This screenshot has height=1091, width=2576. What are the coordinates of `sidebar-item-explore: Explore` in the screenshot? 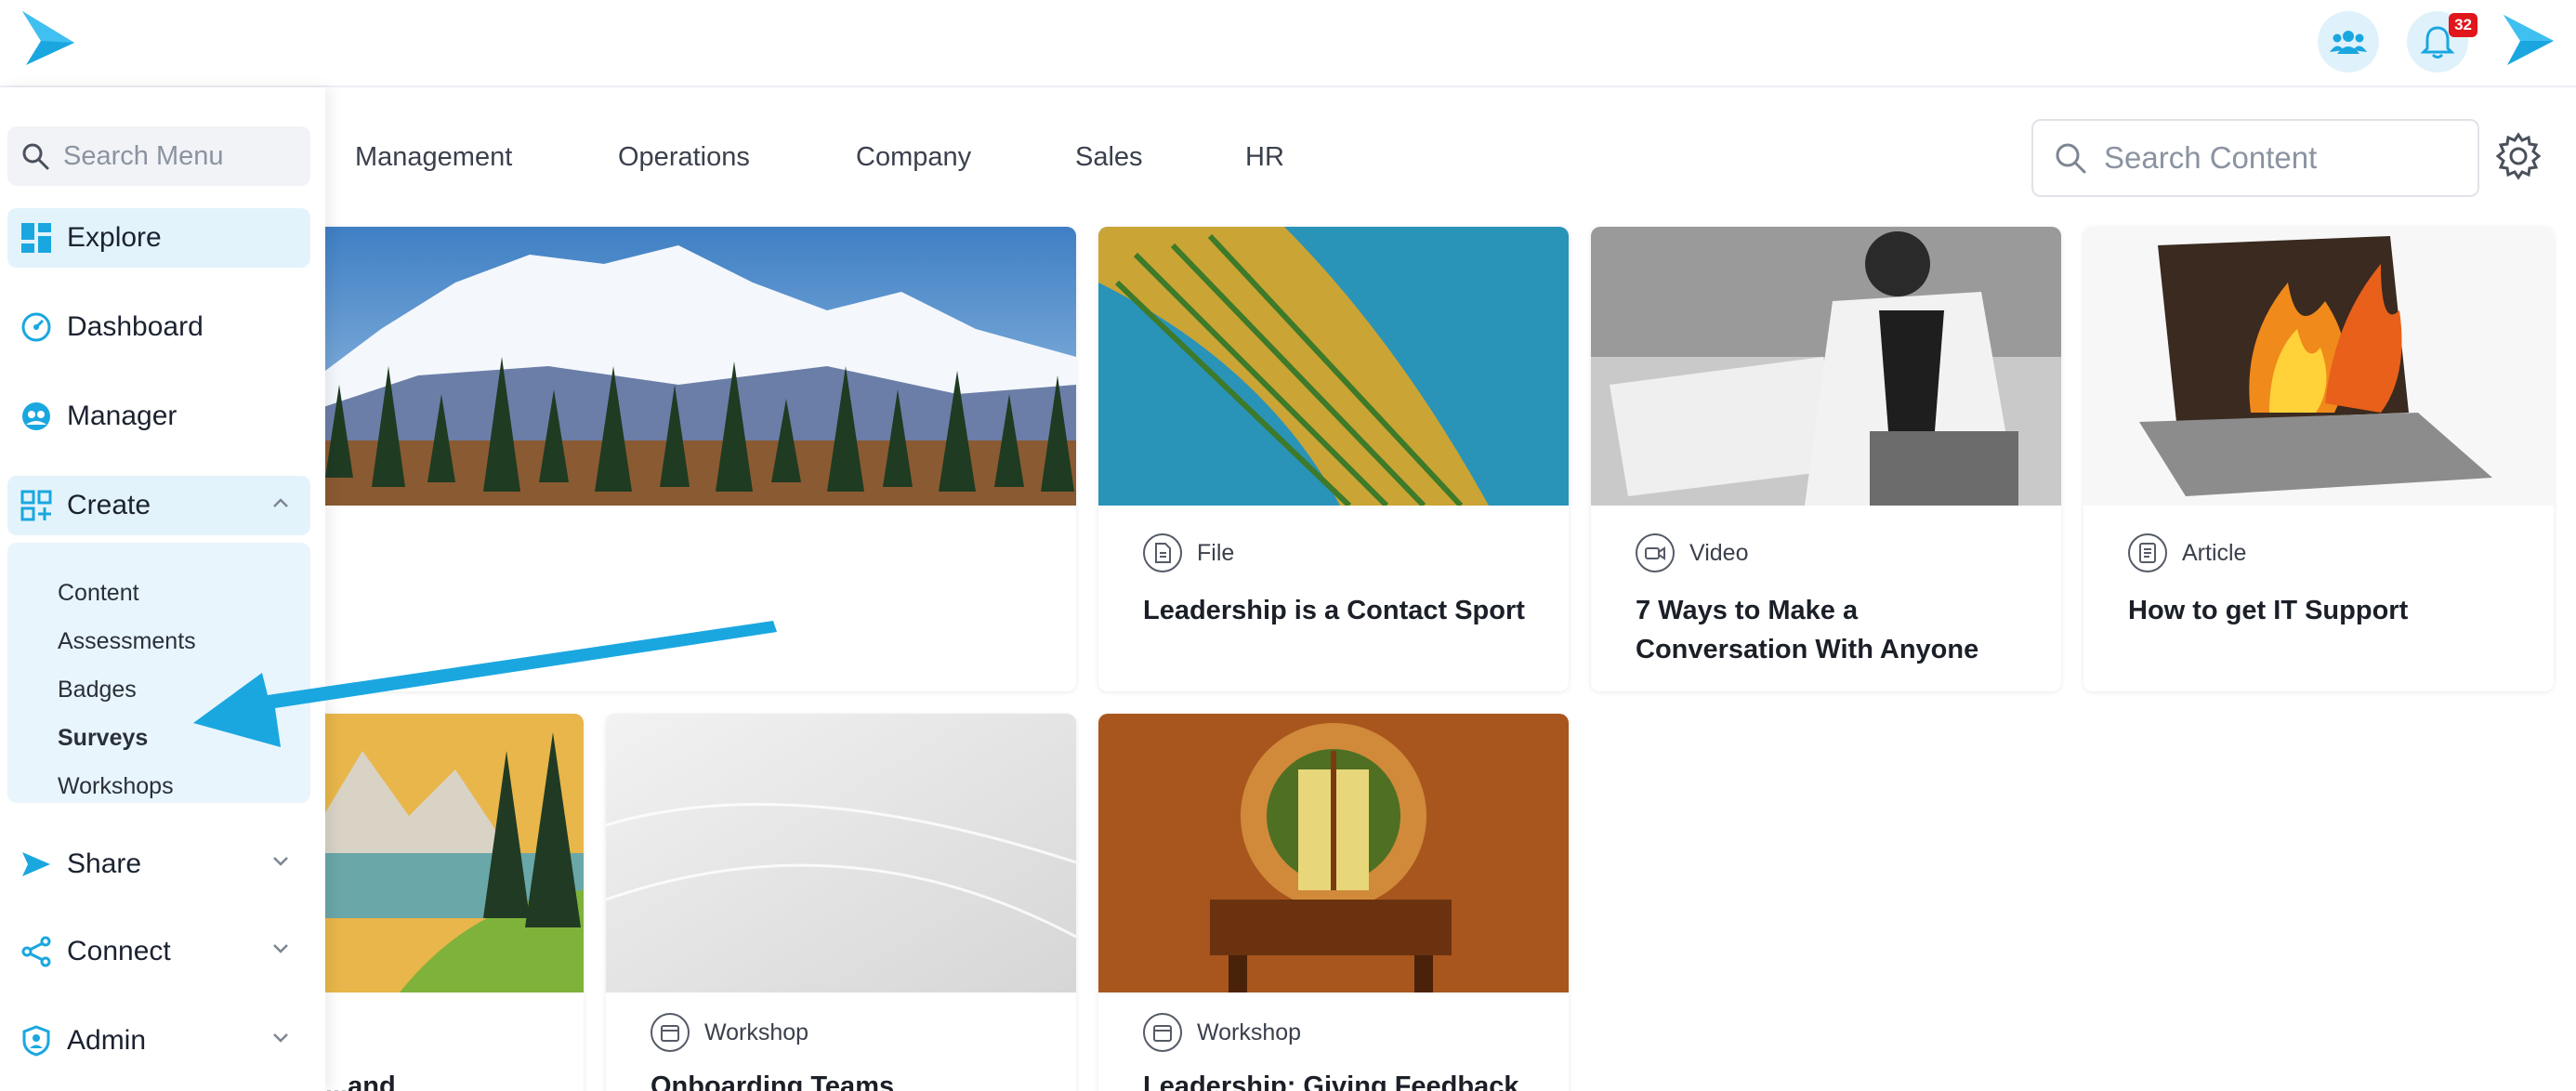 It's located at (158, 238).